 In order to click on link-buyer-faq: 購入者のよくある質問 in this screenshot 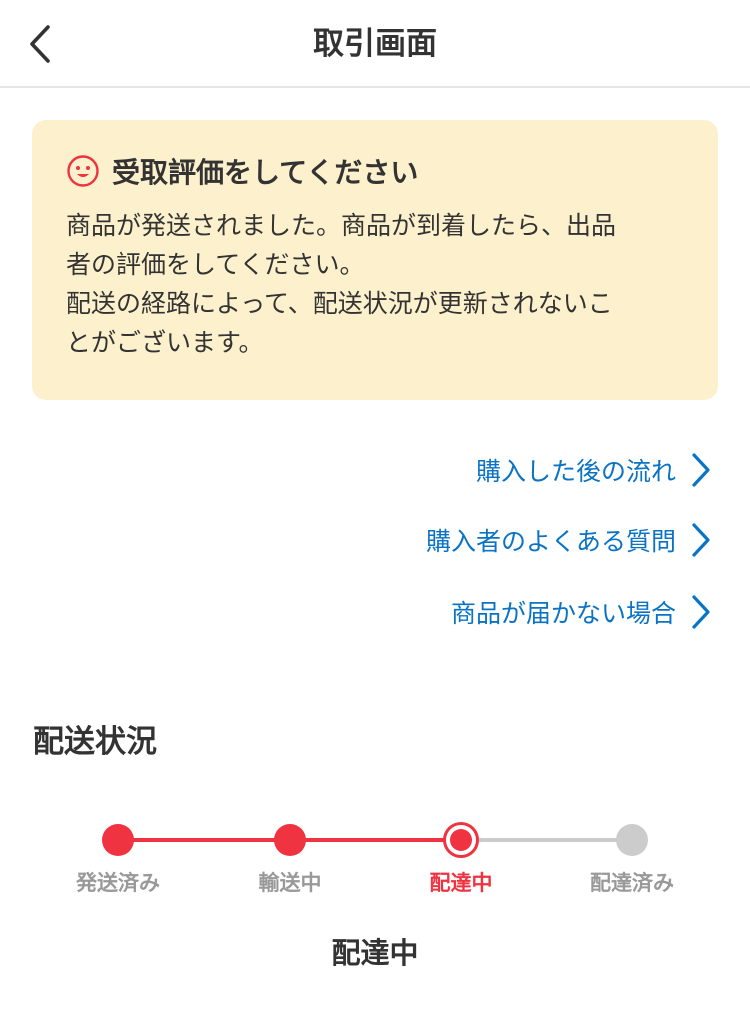, I will do `click(569, 540)`.